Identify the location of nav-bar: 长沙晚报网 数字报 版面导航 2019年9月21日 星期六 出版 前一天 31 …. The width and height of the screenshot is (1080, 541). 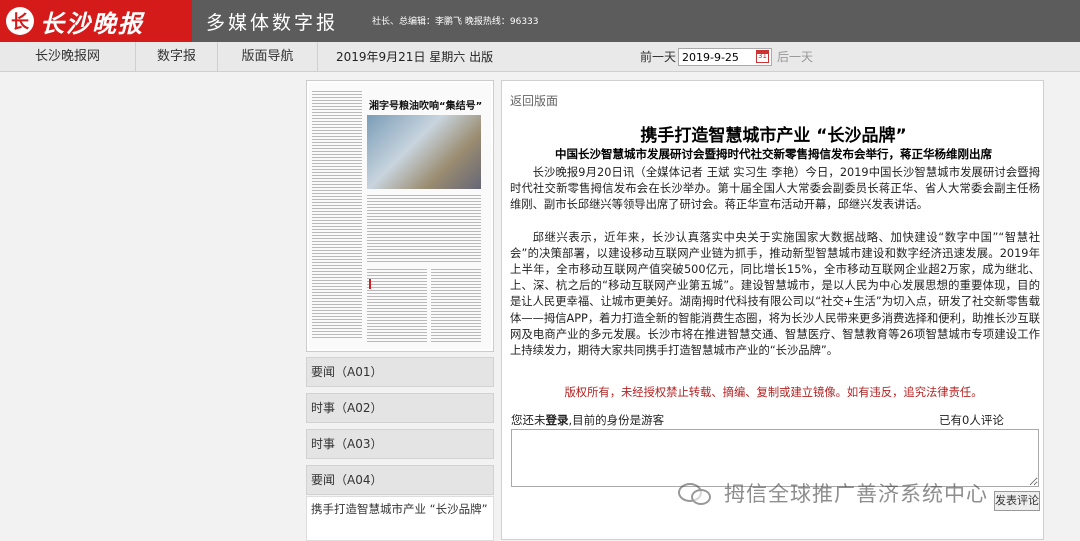
(540, 57).